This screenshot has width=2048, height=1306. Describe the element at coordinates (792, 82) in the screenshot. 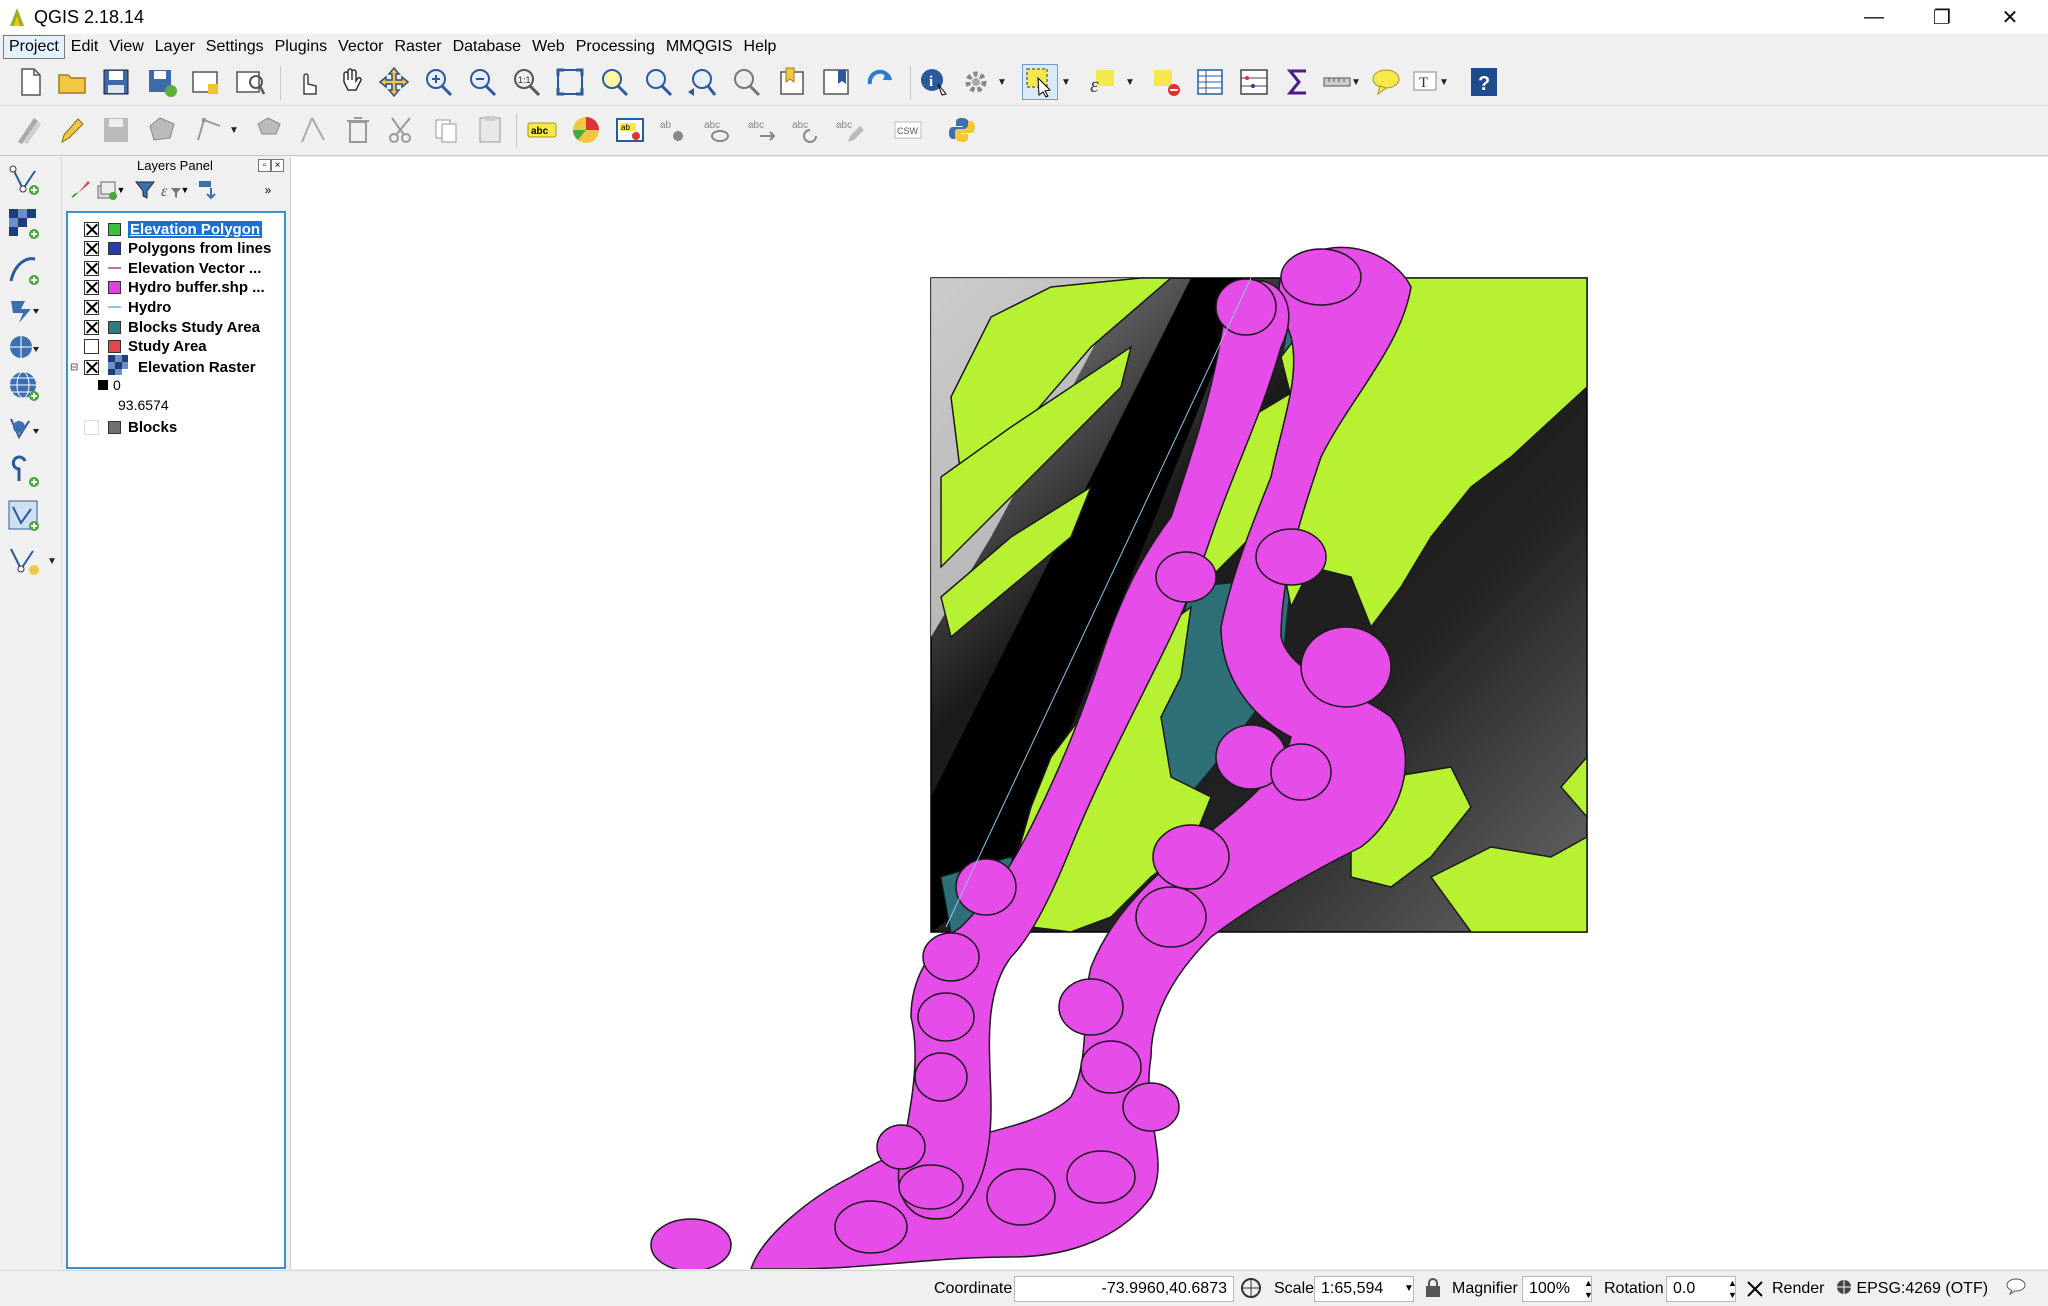

I see `new-bookmark-button` at that location.